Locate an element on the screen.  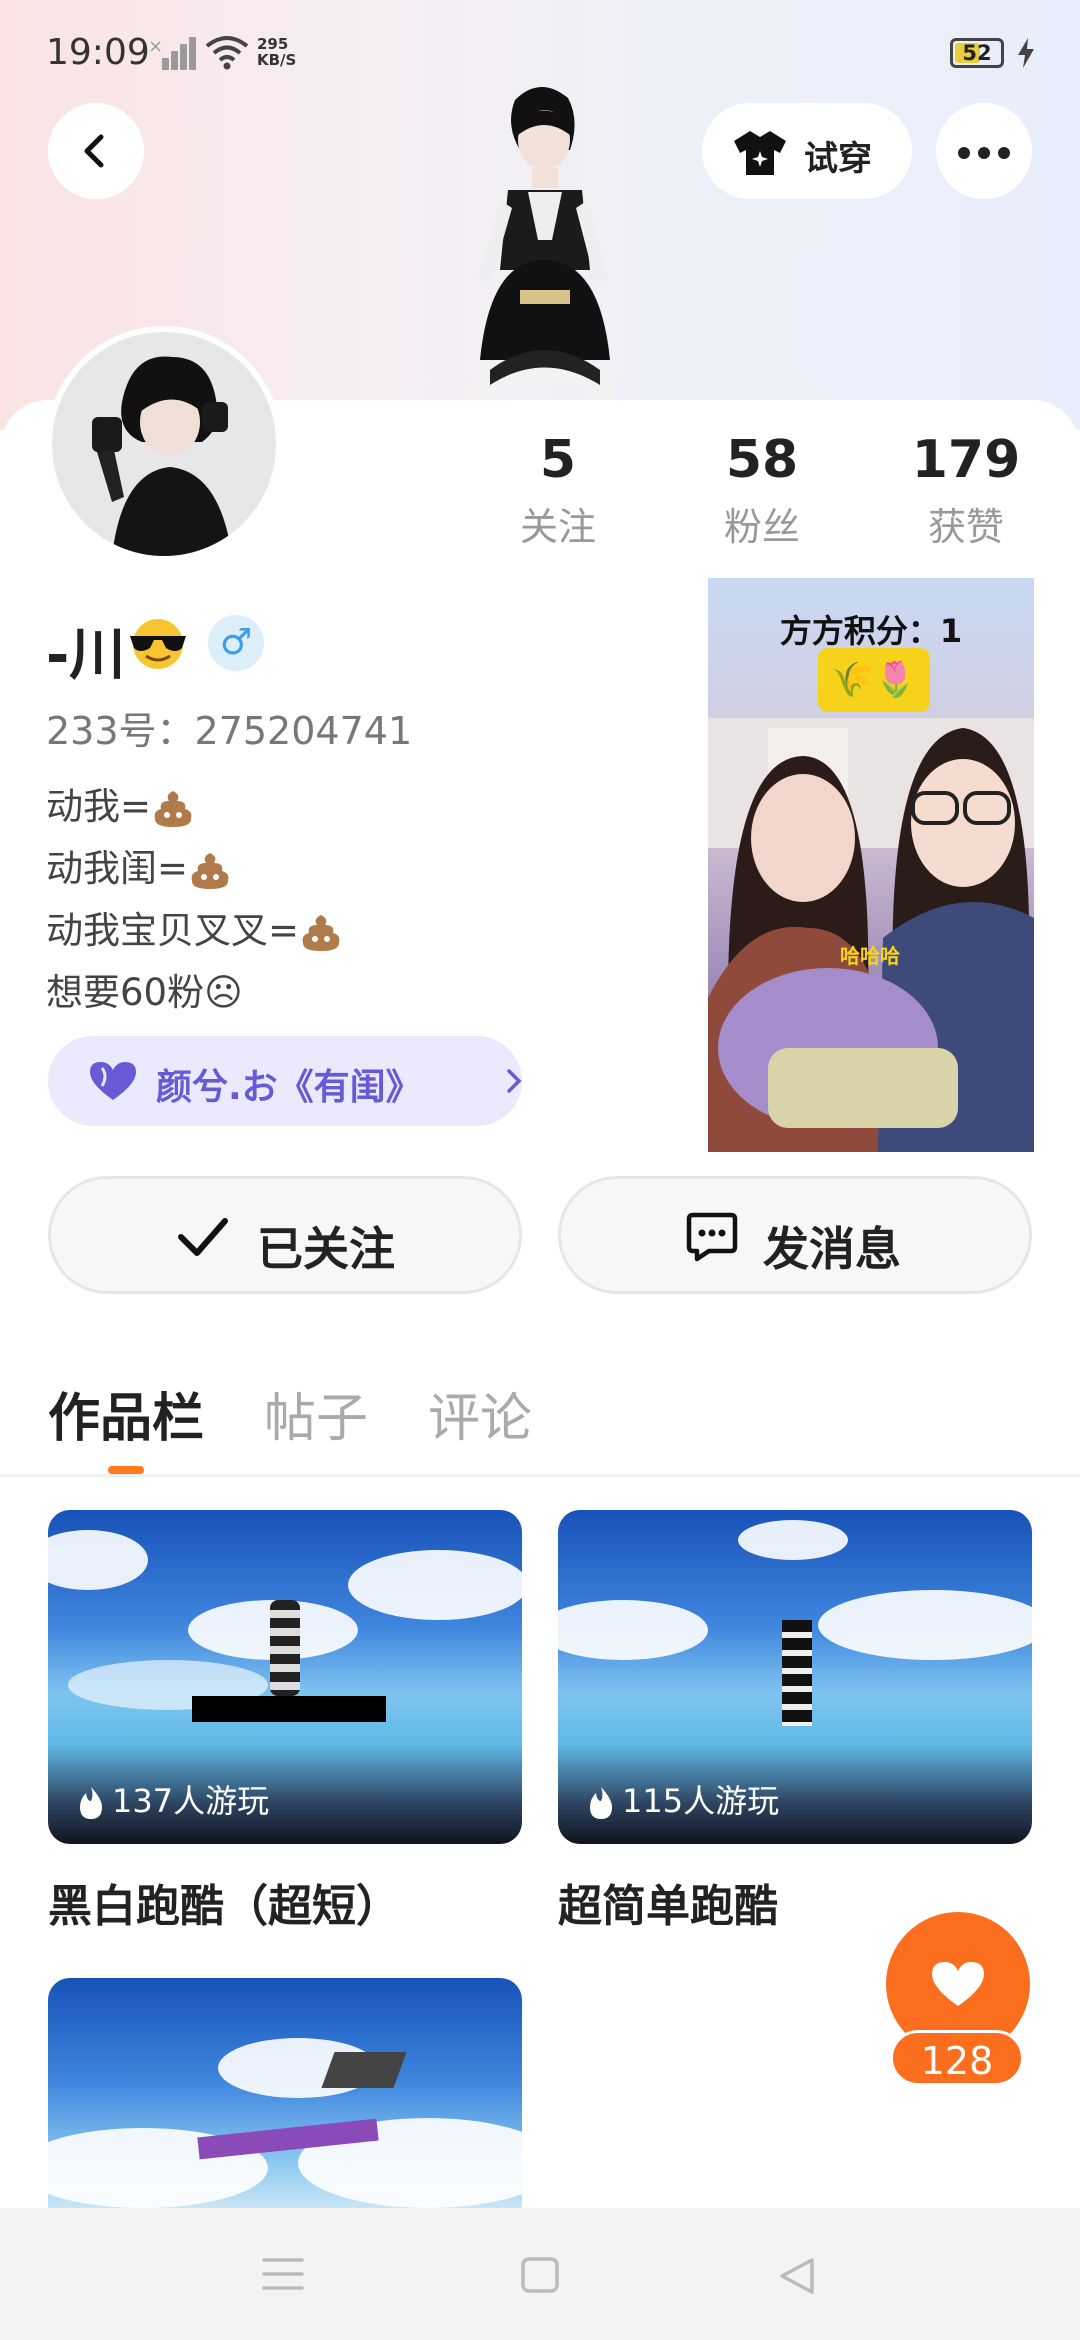
tab-comments: 评论 is located at coordinates (480, 1413).